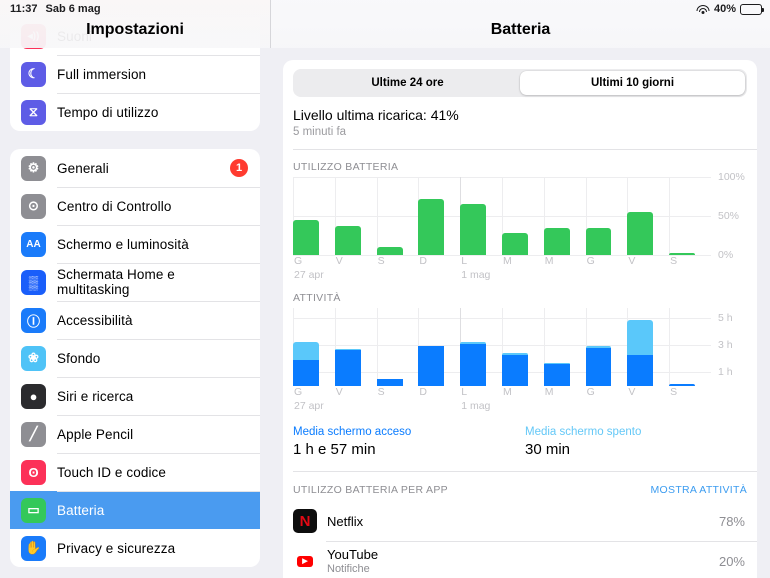 The height and width of the screenshot is (578, 770). Describe the element at coordinates (33, 548) in the screenshot. I see `hand-privacy-icon: ✋` at that location.